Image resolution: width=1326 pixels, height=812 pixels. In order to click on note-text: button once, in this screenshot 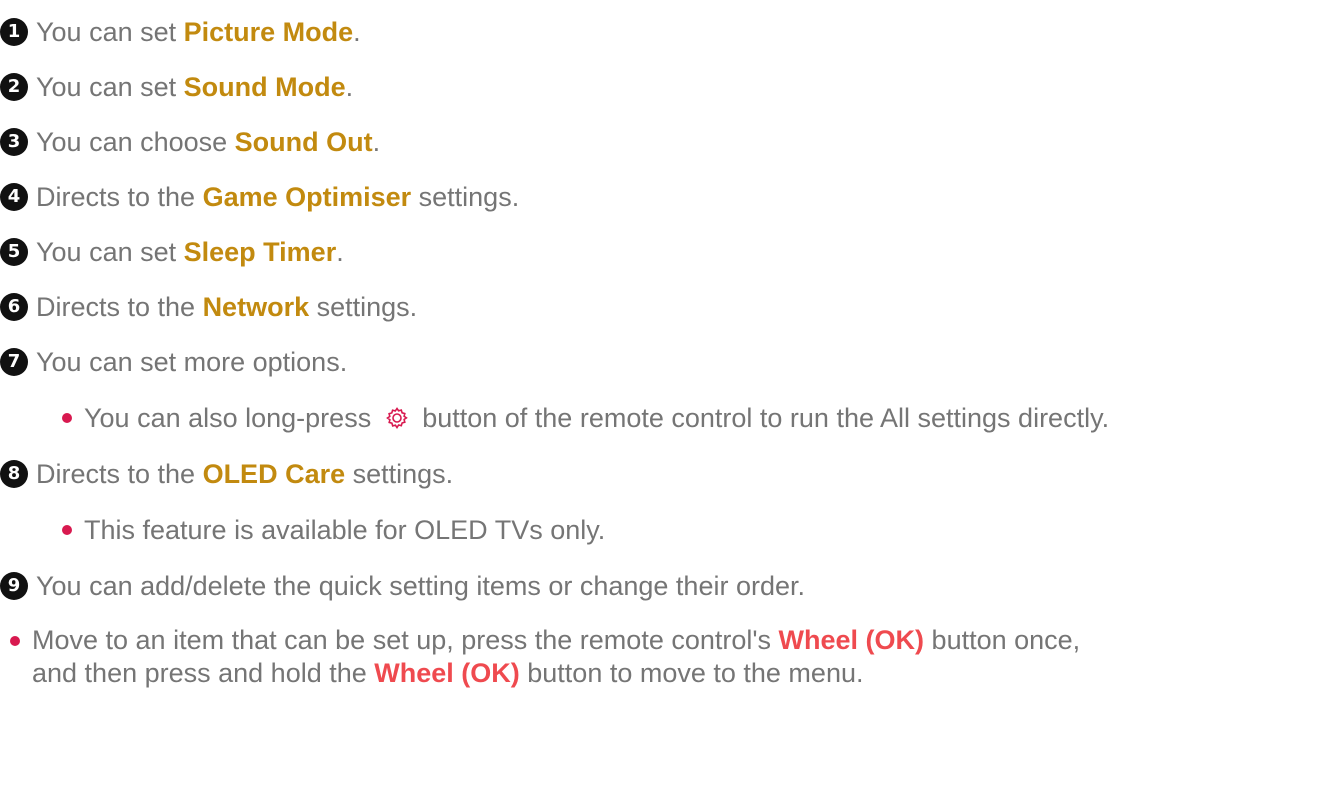, I will do `click(1002, 640)`.